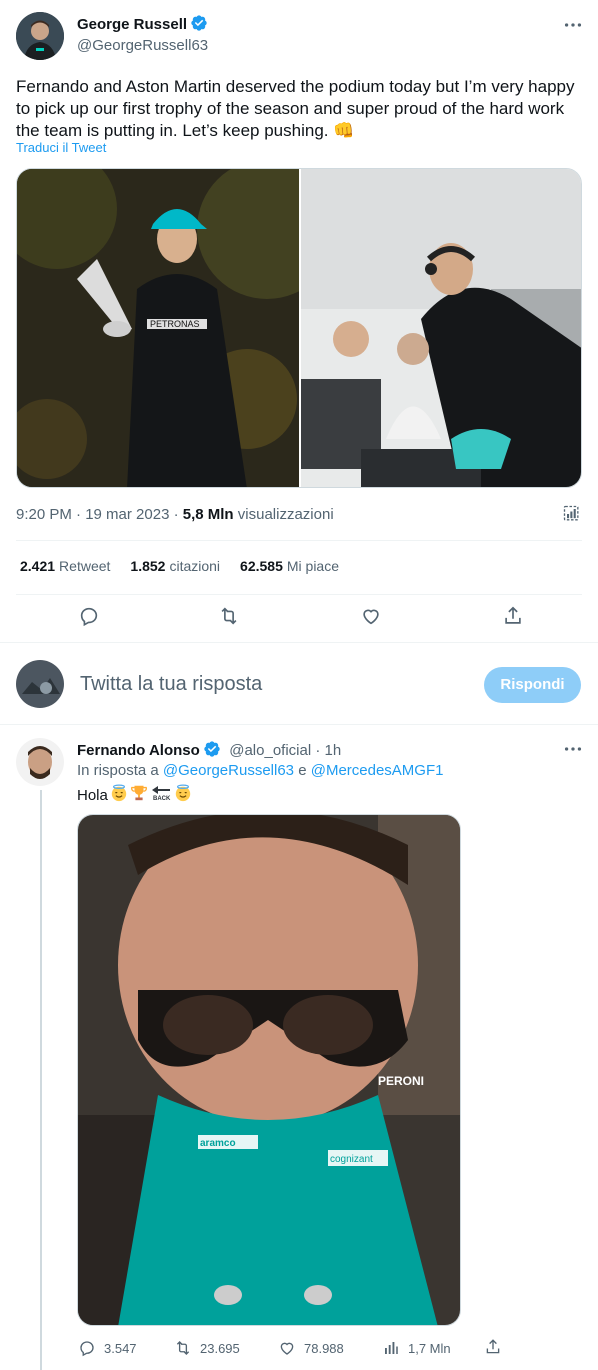 This screenshot has height=1370, width=598. What do you see at coordinates (324, 1348) in the screenshot?
I see `like-count: 78.988` at bounding box center [324, 1348].